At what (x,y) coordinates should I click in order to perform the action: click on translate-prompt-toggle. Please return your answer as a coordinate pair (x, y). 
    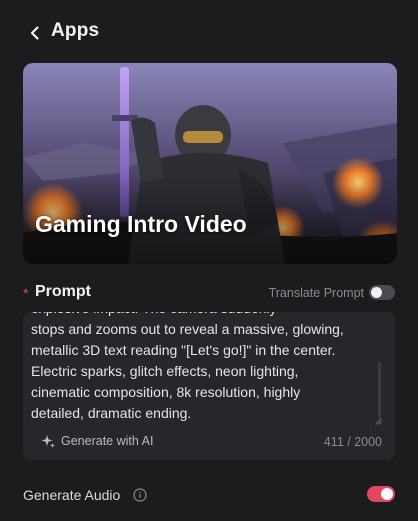
    Looking at the image, I should click on (382, 292).